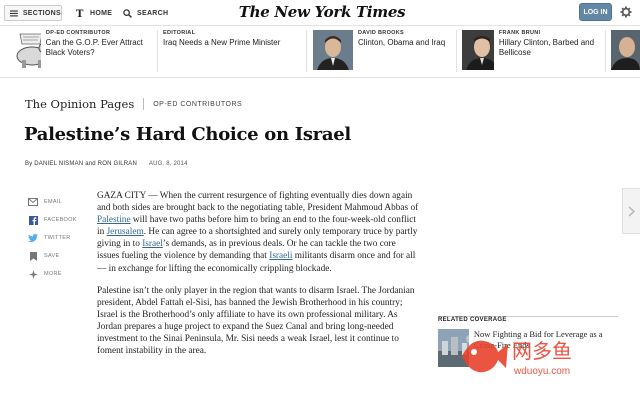 Image resolution: width=640 pixels, height=400 pixels. I want to click on ribbon-item: DAVID BROOKS Clinton, Obama and Iraq, so click(383, 52).